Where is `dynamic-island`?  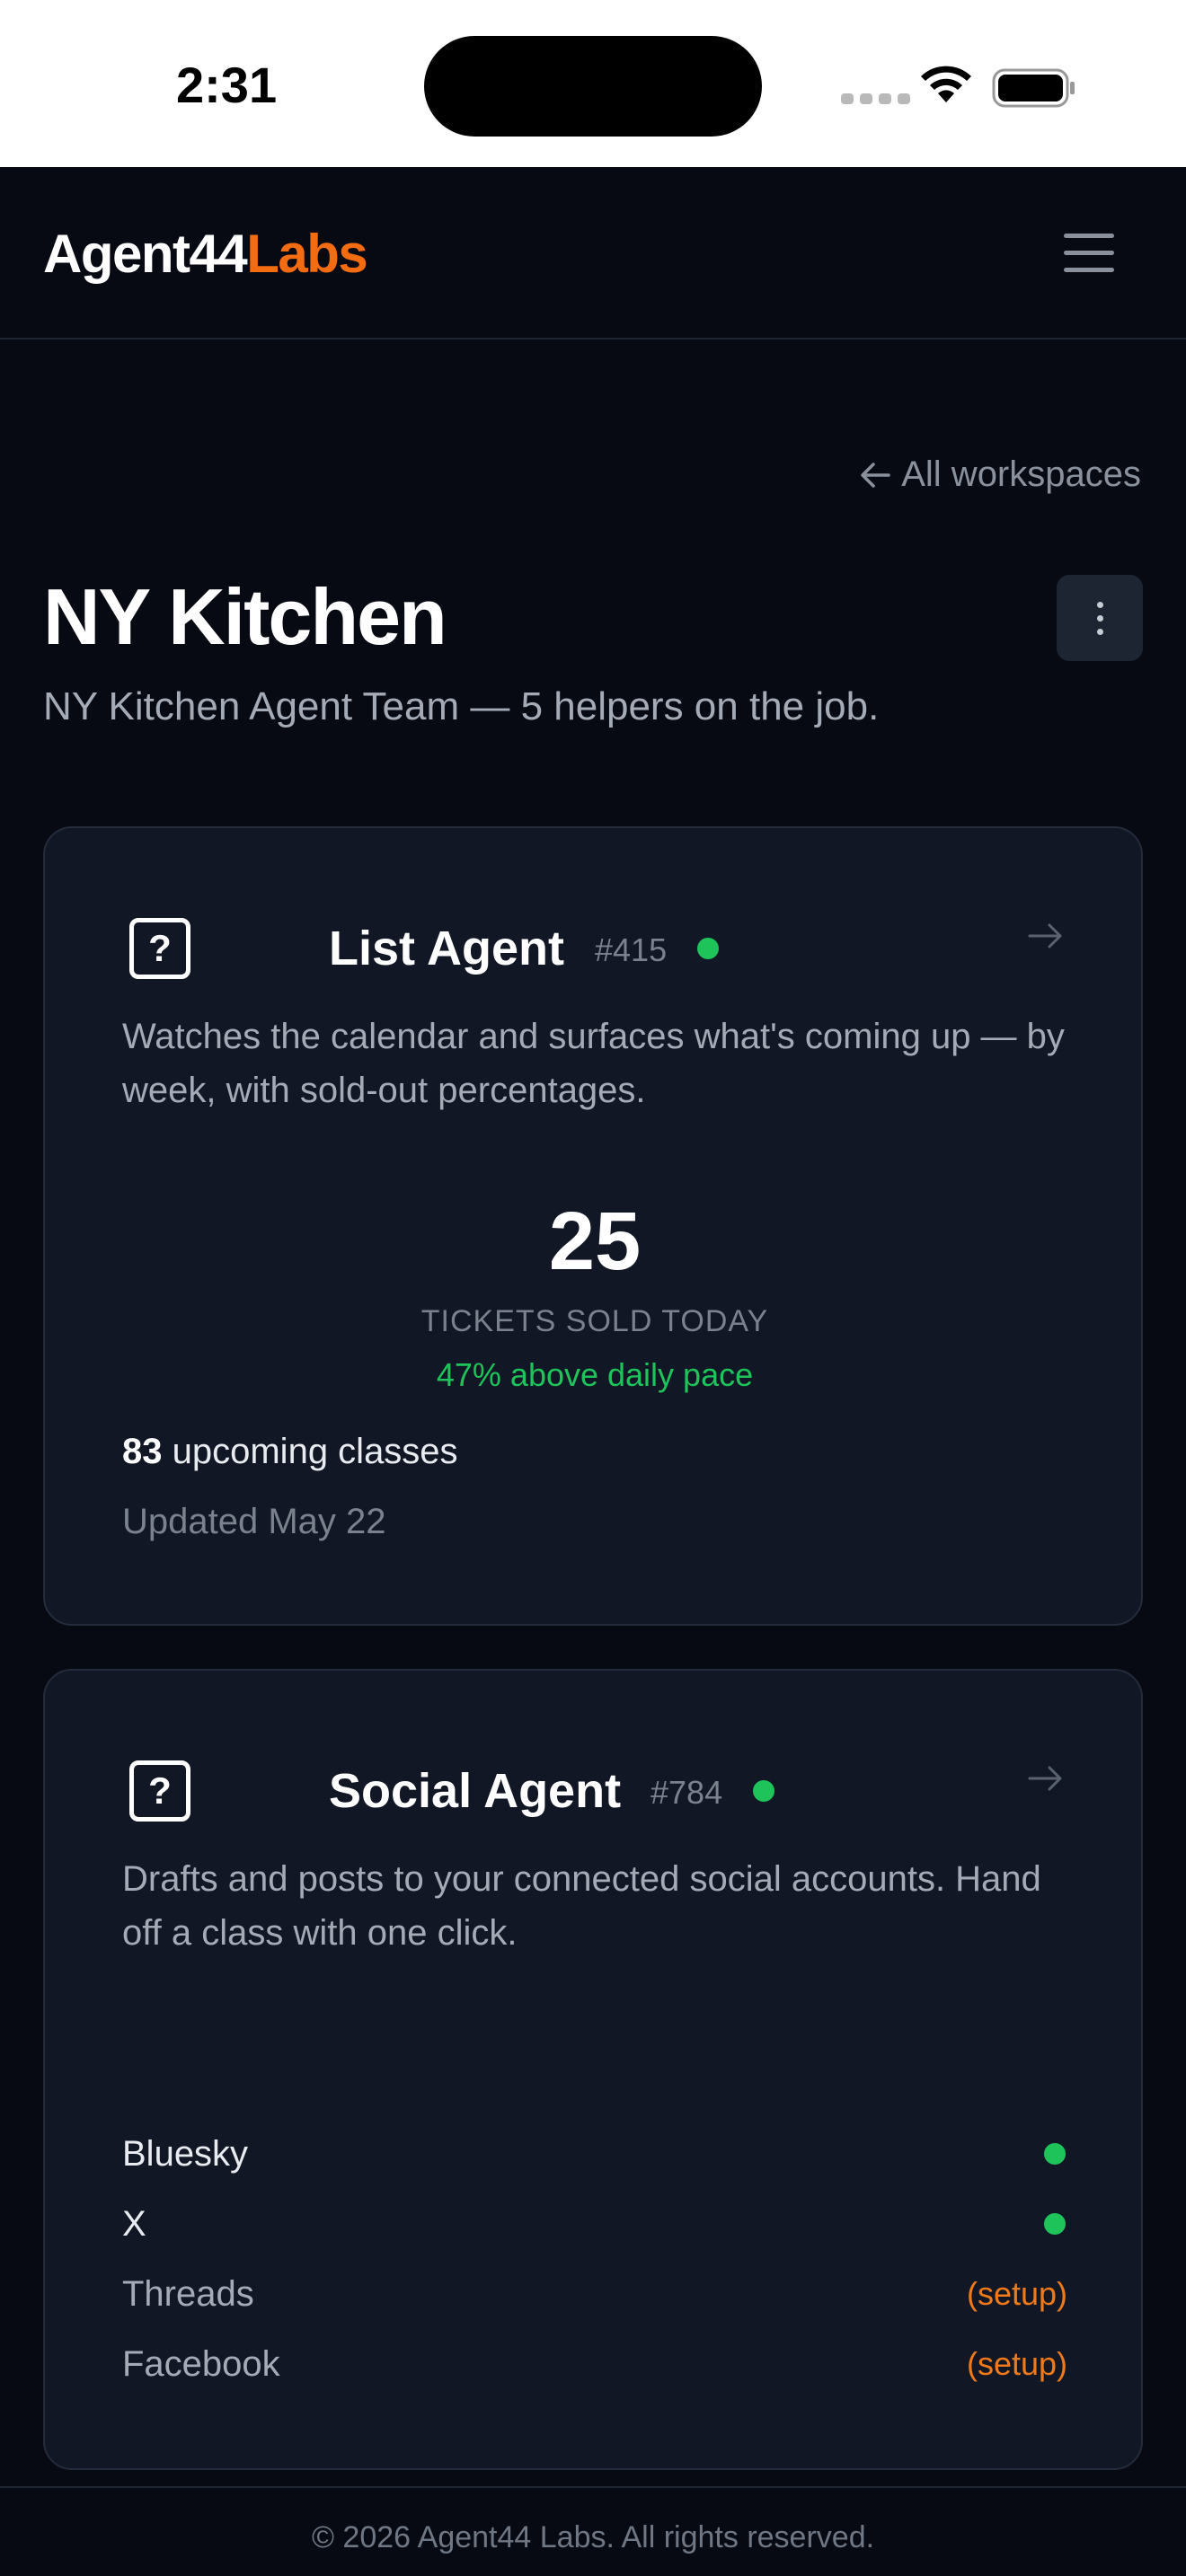 dynamic-island is located at coordinates (593, 86).